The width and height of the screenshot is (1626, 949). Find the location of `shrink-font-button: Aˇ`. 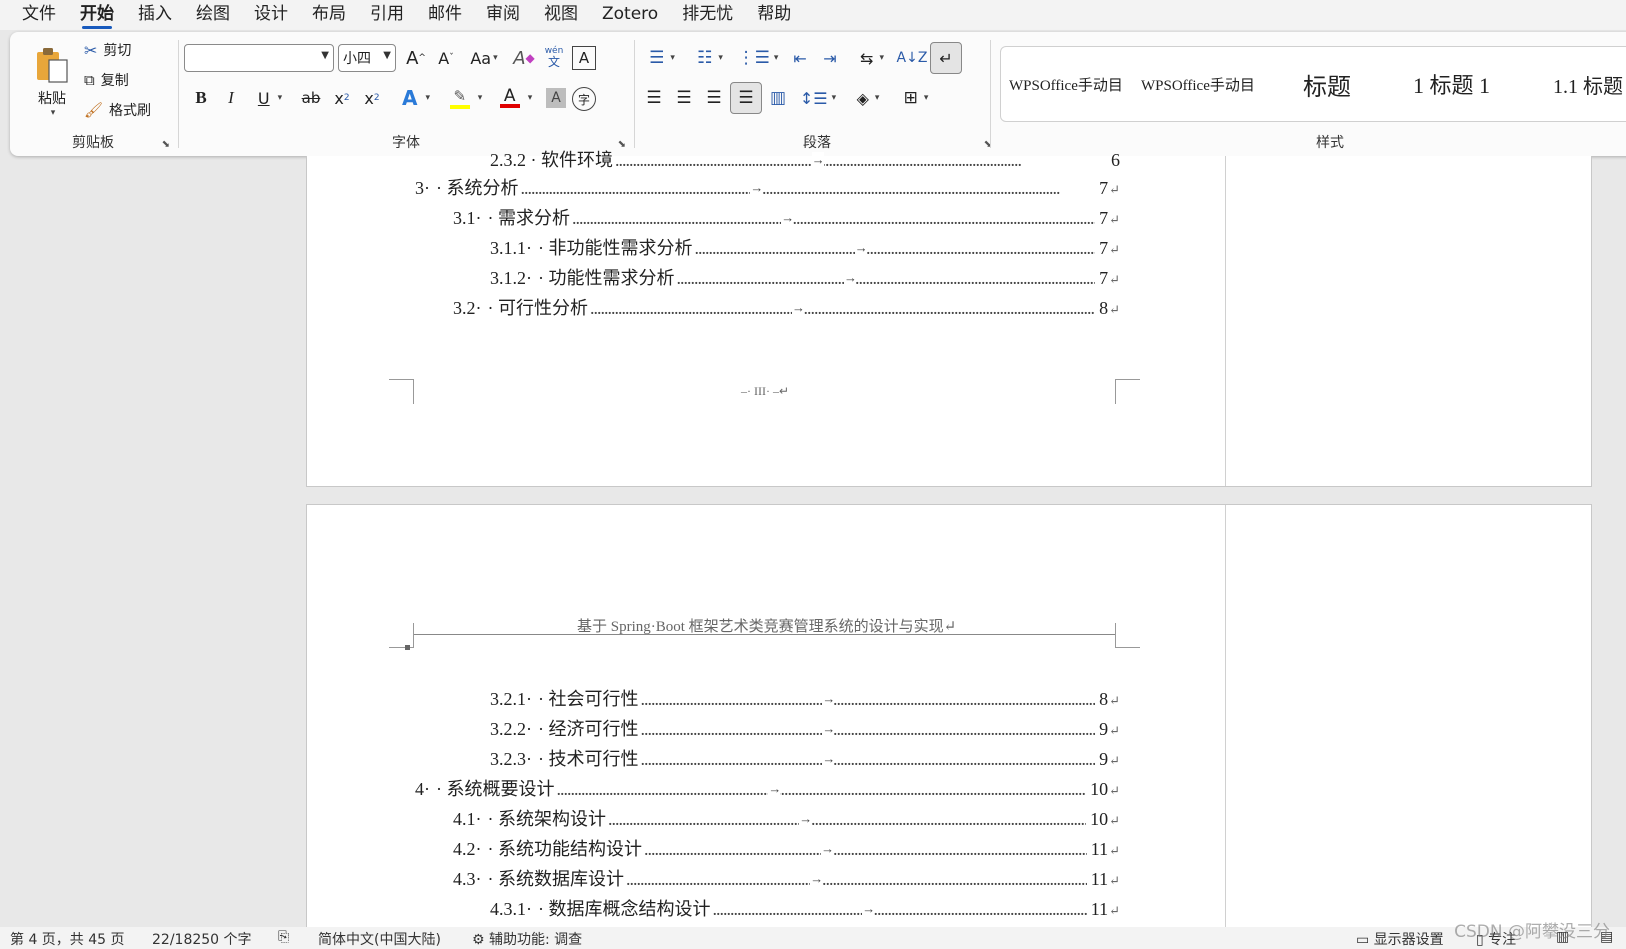

shrink-font-button: Aˇ is located at coordinates (446, 58).